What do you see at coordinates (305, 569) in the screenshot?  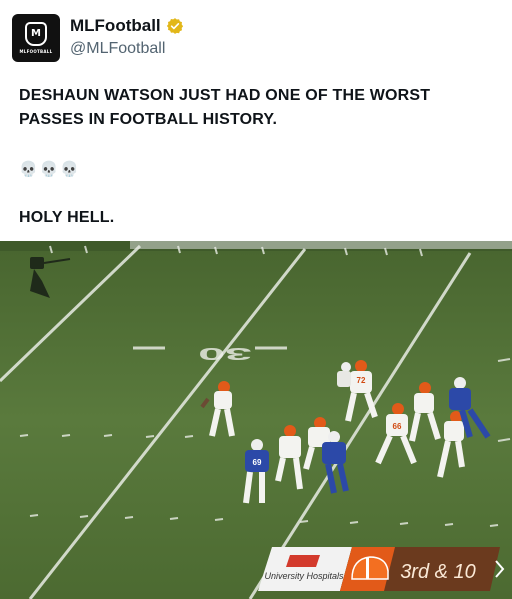 I see `sponsor-panel` at bounding box center [305, 569].